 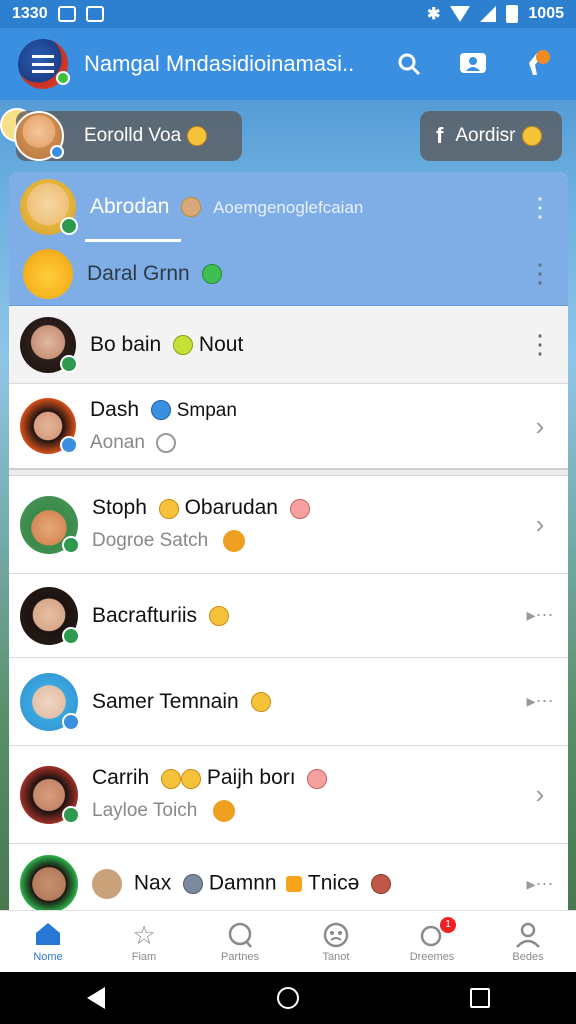 I want to click on home-circle-icon, so click(x=288, y=998).